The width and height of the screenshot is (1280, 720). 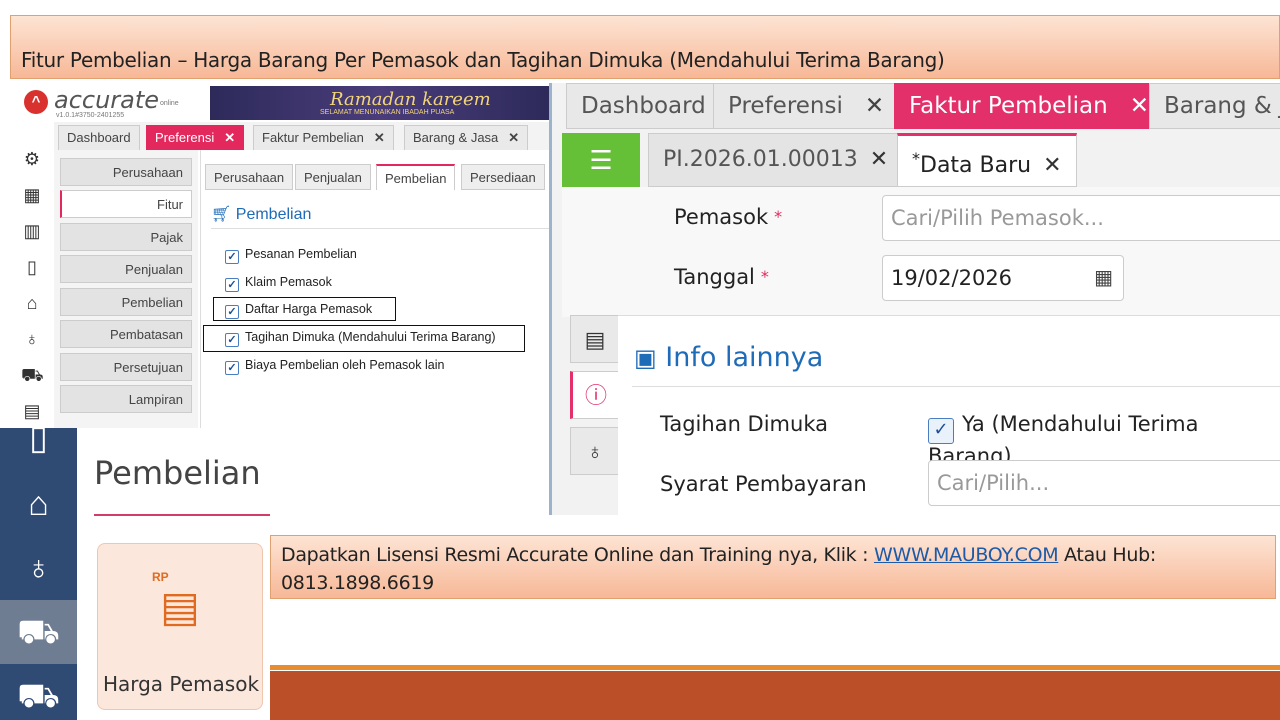 I want to click on gear-icon: ⚙, so click(x=32, y=159).